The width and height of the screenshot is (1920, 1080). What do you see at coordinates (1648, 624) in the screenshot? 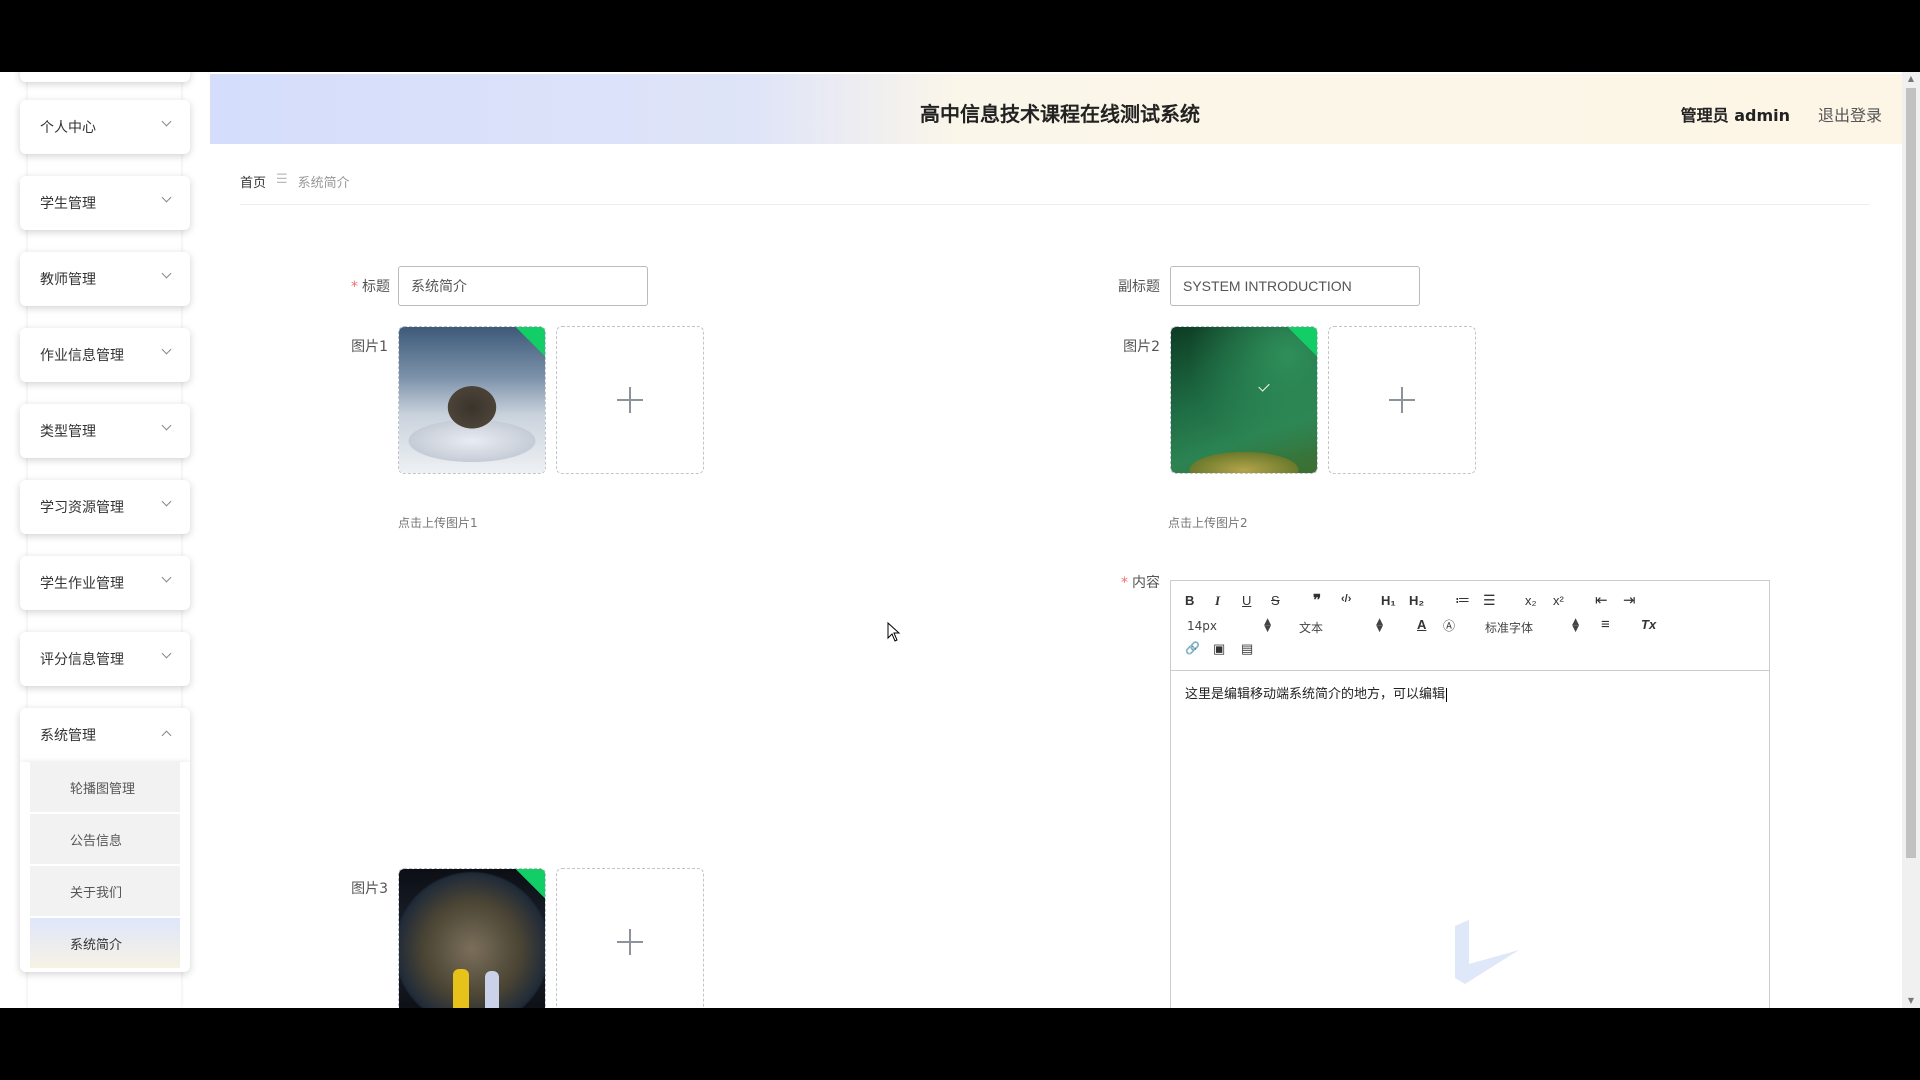
I see `clear-format-icon: Tx` at bounding box center [1648, 624].